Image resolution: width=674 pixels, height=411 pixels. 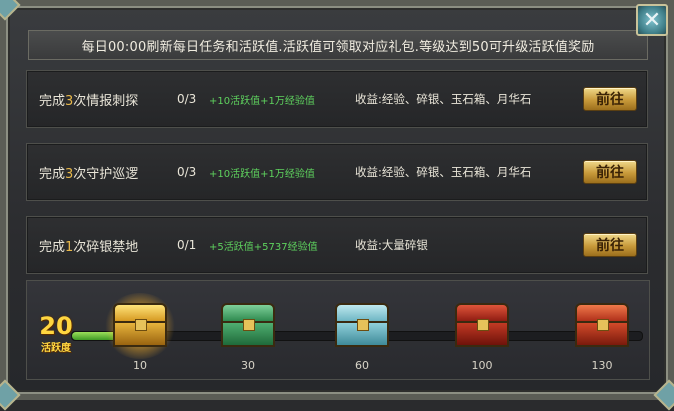 I want to click on task-row: 完成1次碎银禁地 0/1 +5活跃值+5737经验值 收益:大量碎银 前往, so click(x=337, y=245).